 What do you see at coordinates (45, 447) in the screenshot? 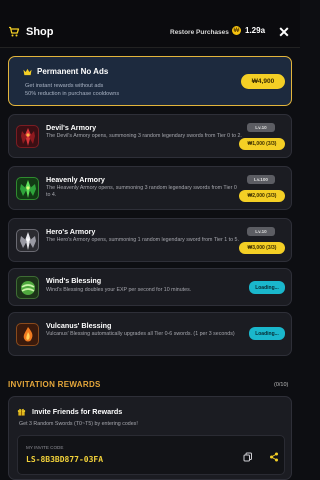
I see `invite-code-label: MY INVITE CODE` at bounding box center [45, 447].